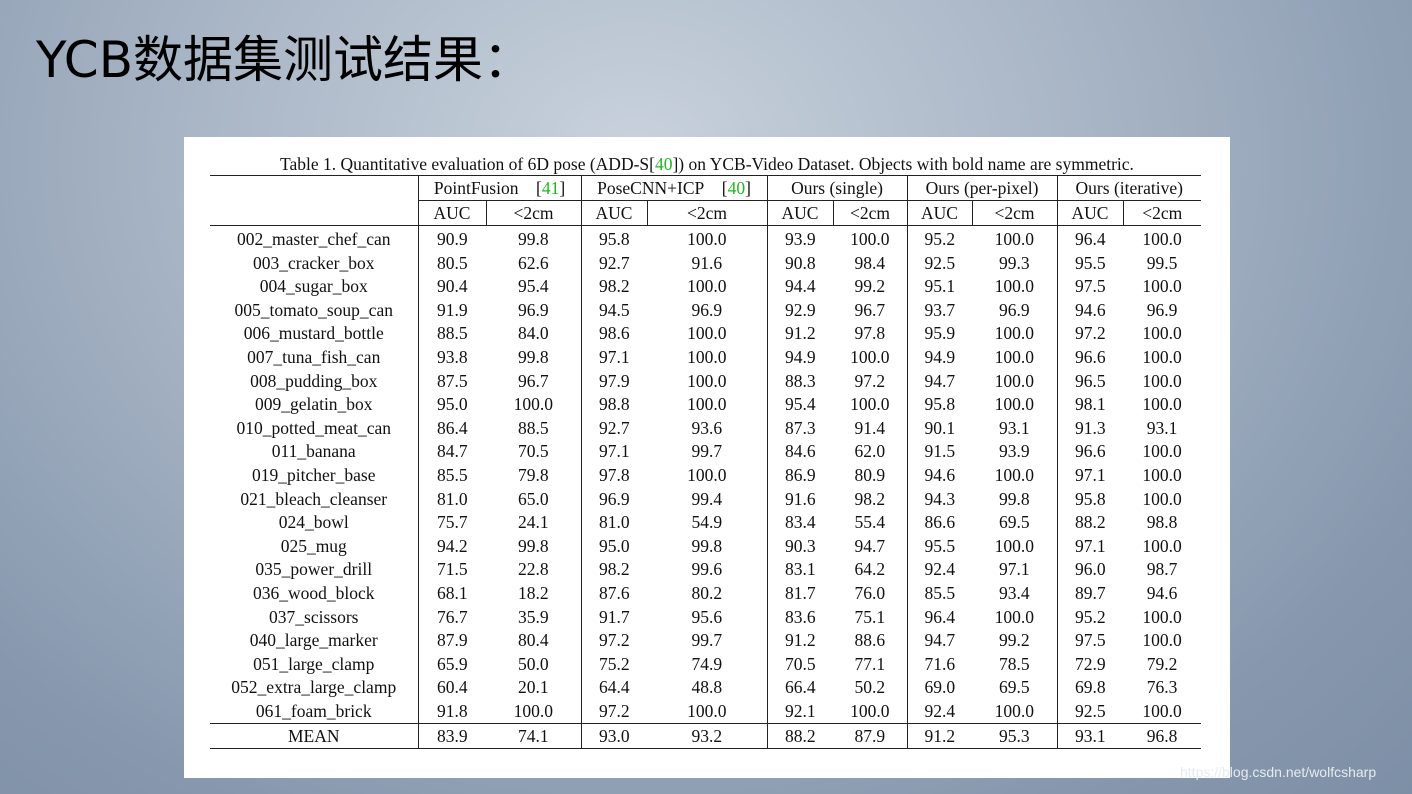 This screenshot has width=1412, height=794. What do you see at coordinates (313, 286) in the screenshot?
I see `object-name: 004_sugar_box` at bounding box center [313, 286].